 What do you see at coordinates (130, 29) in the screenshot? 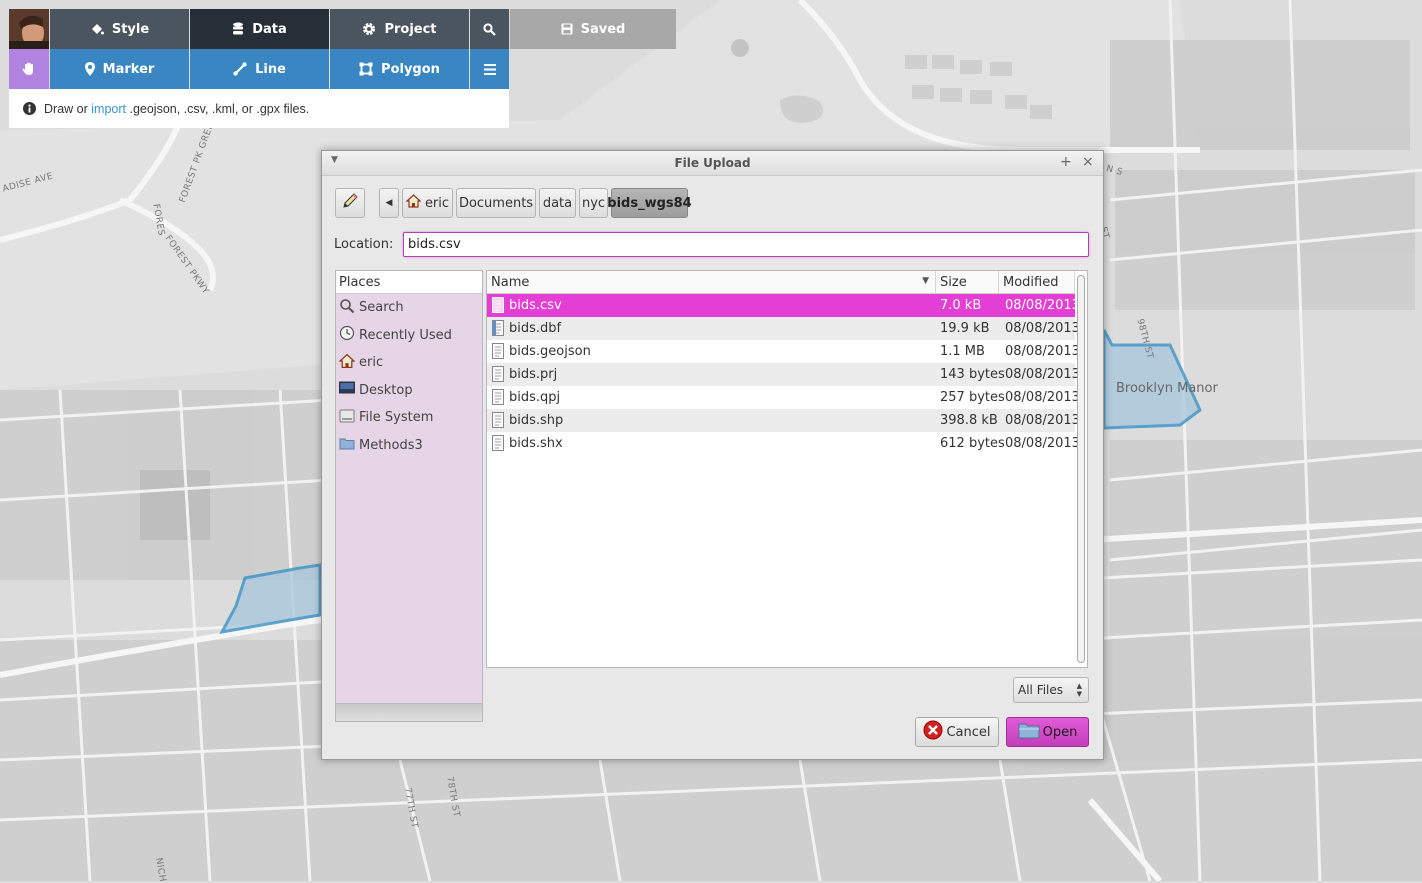
I see `style-tab-label: Style` at bounding box center [130, 29].